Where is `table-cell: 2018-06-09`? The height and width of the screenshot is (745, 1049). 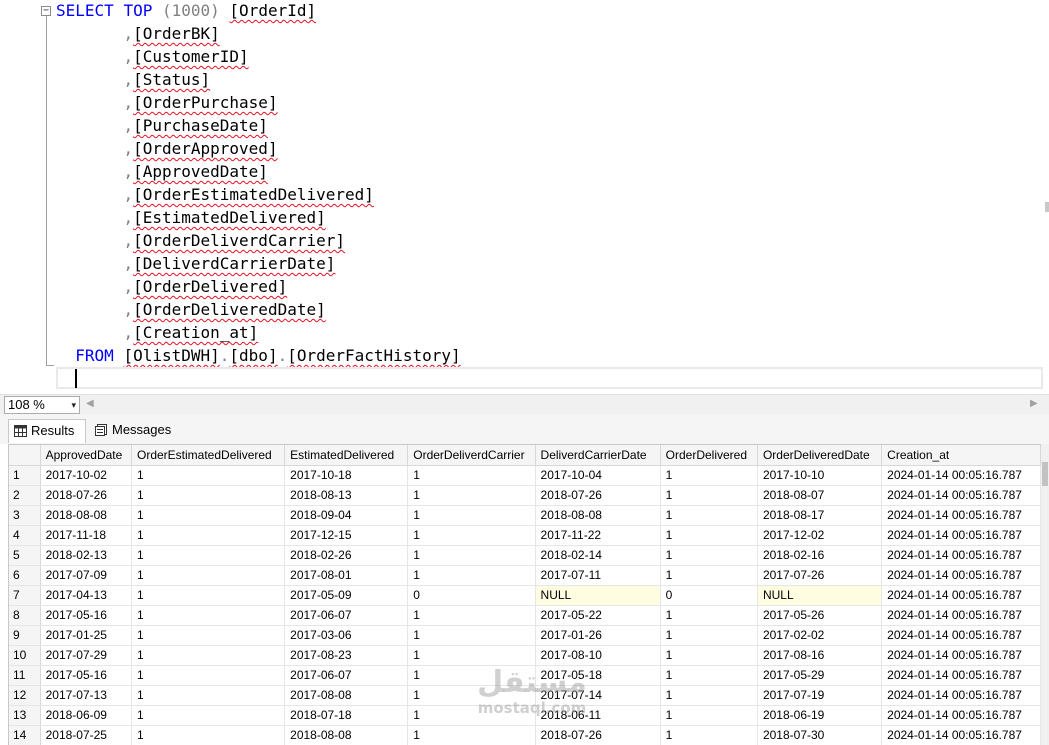
table-cell: 2018-06-09 is located at coordinates (86, 715).